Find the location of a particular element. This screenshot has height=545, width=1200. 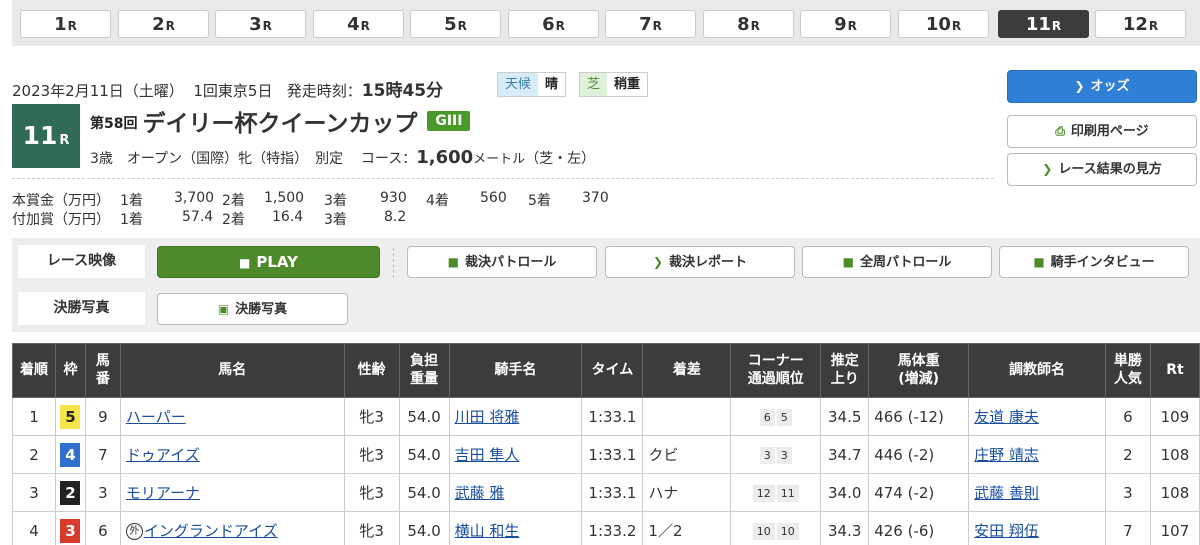

race-tab-3: 3R is located at coordinates (260, 24).